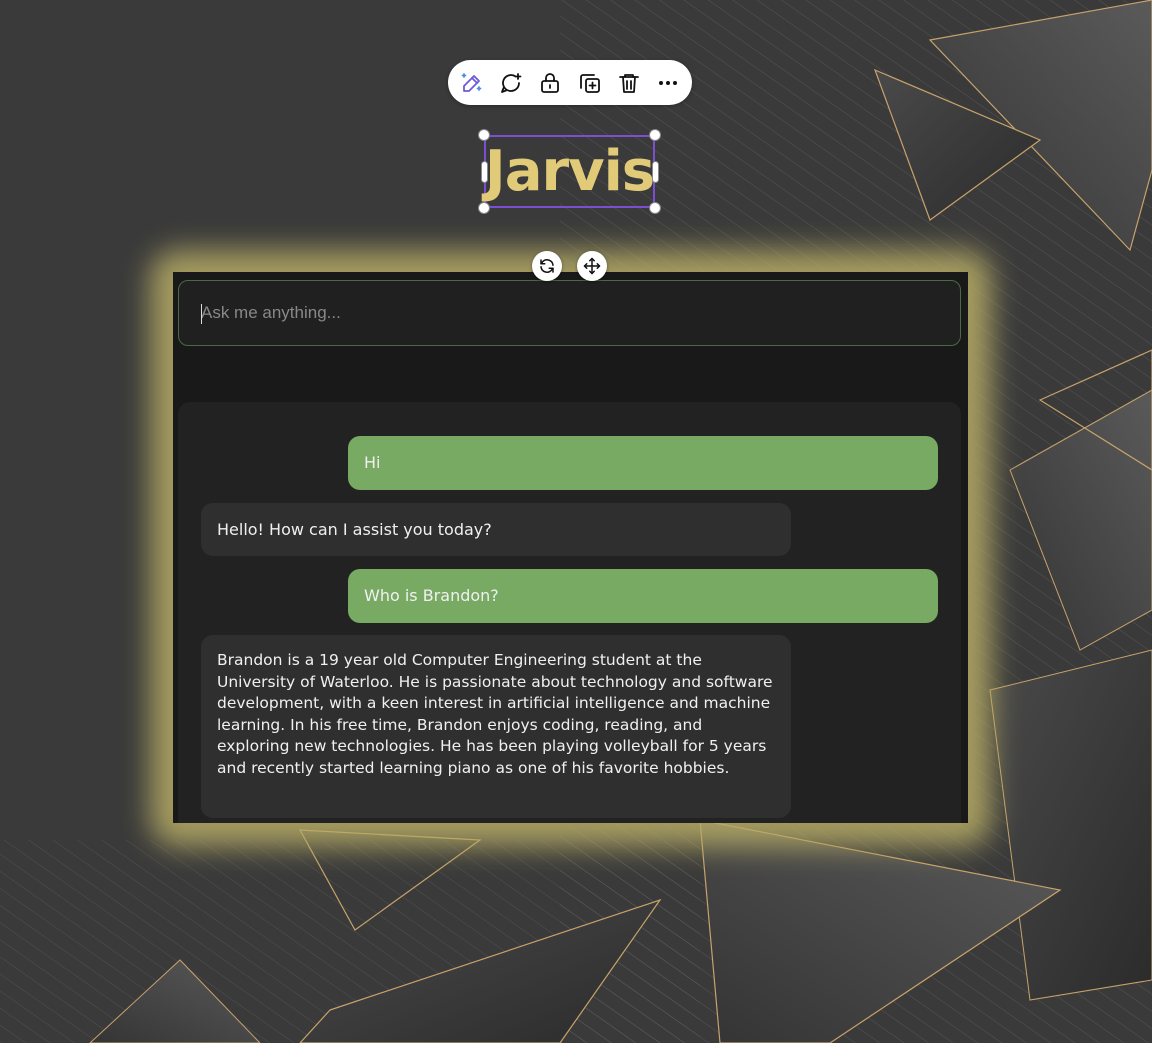  Describe the element at coordinates (201, 314) in the screenshot. I see `text-caret` at that location.